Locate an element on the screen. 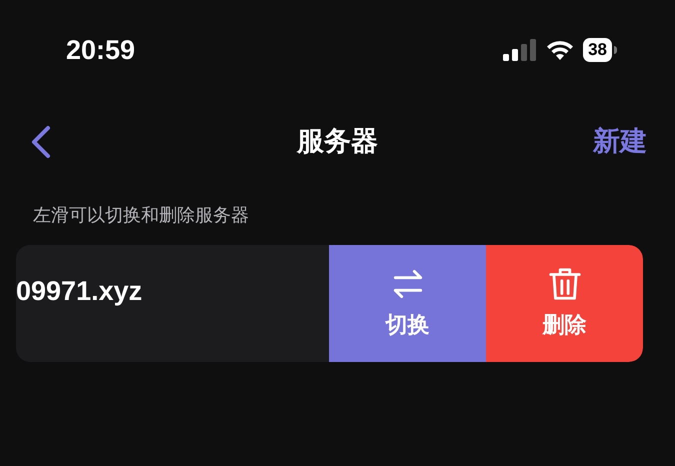 The width and height of the screenshot is (675, 466). signal-icon is located at coordinates (520, 50).